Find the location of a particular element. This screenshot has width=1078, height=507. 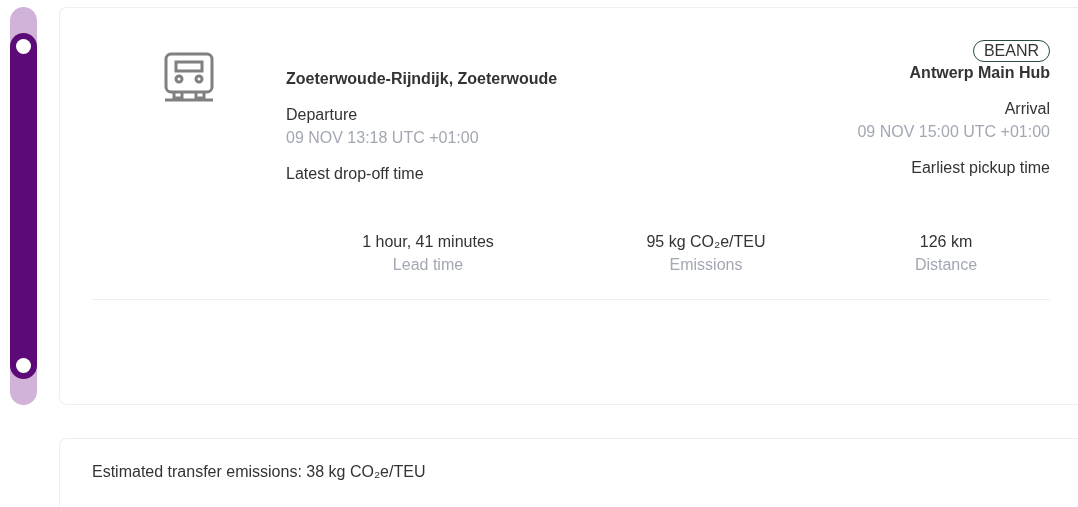

departure-time: 09 NOV 13:18 UTC +01:00 is located at coordinates (382, 138).